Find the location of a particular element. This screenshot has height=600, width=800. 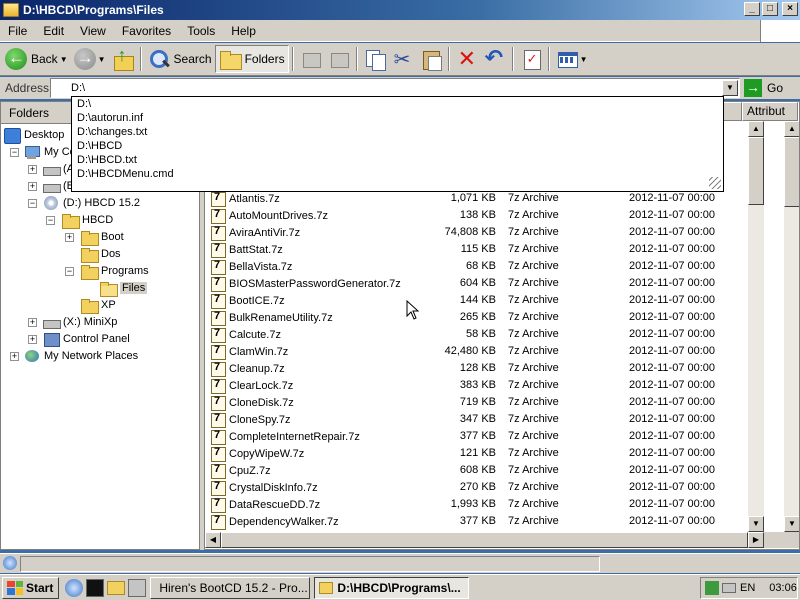

clock: 03:06 is located at coordinates (783, 588).